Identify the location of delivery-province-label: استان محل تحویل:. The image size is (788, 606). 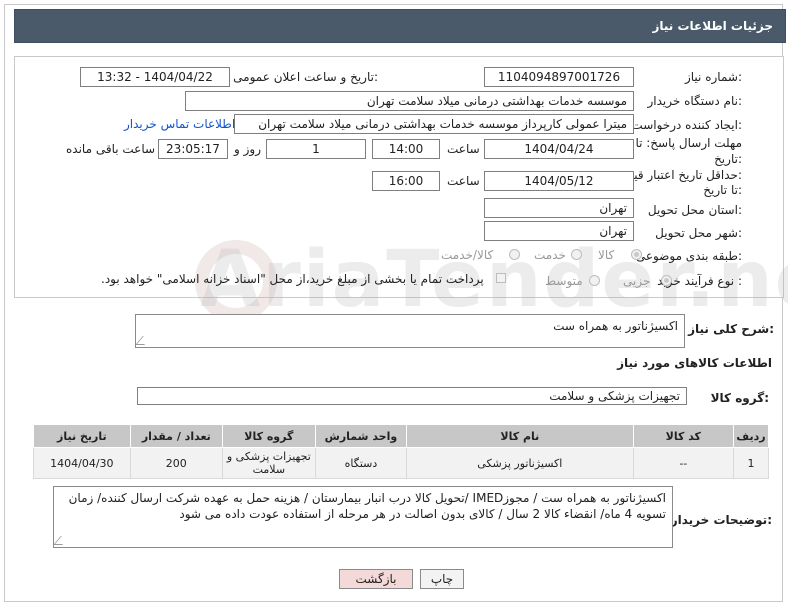
(694, 210).